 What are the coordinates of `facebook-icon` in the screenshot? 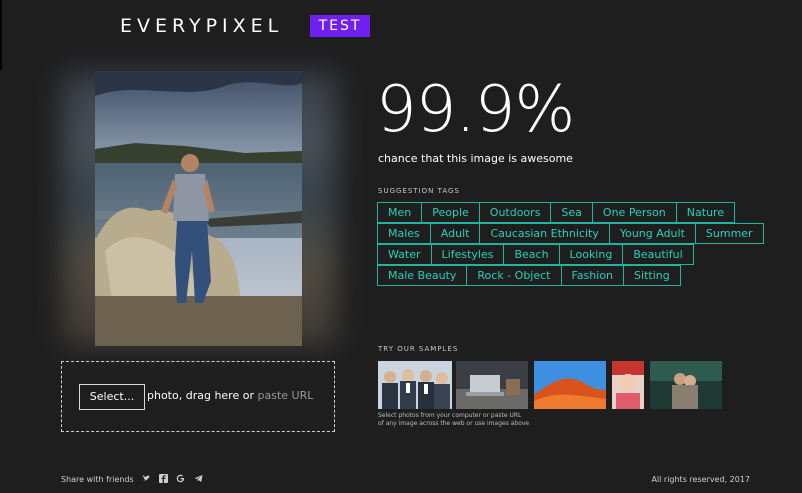 It's located at (163, 478).